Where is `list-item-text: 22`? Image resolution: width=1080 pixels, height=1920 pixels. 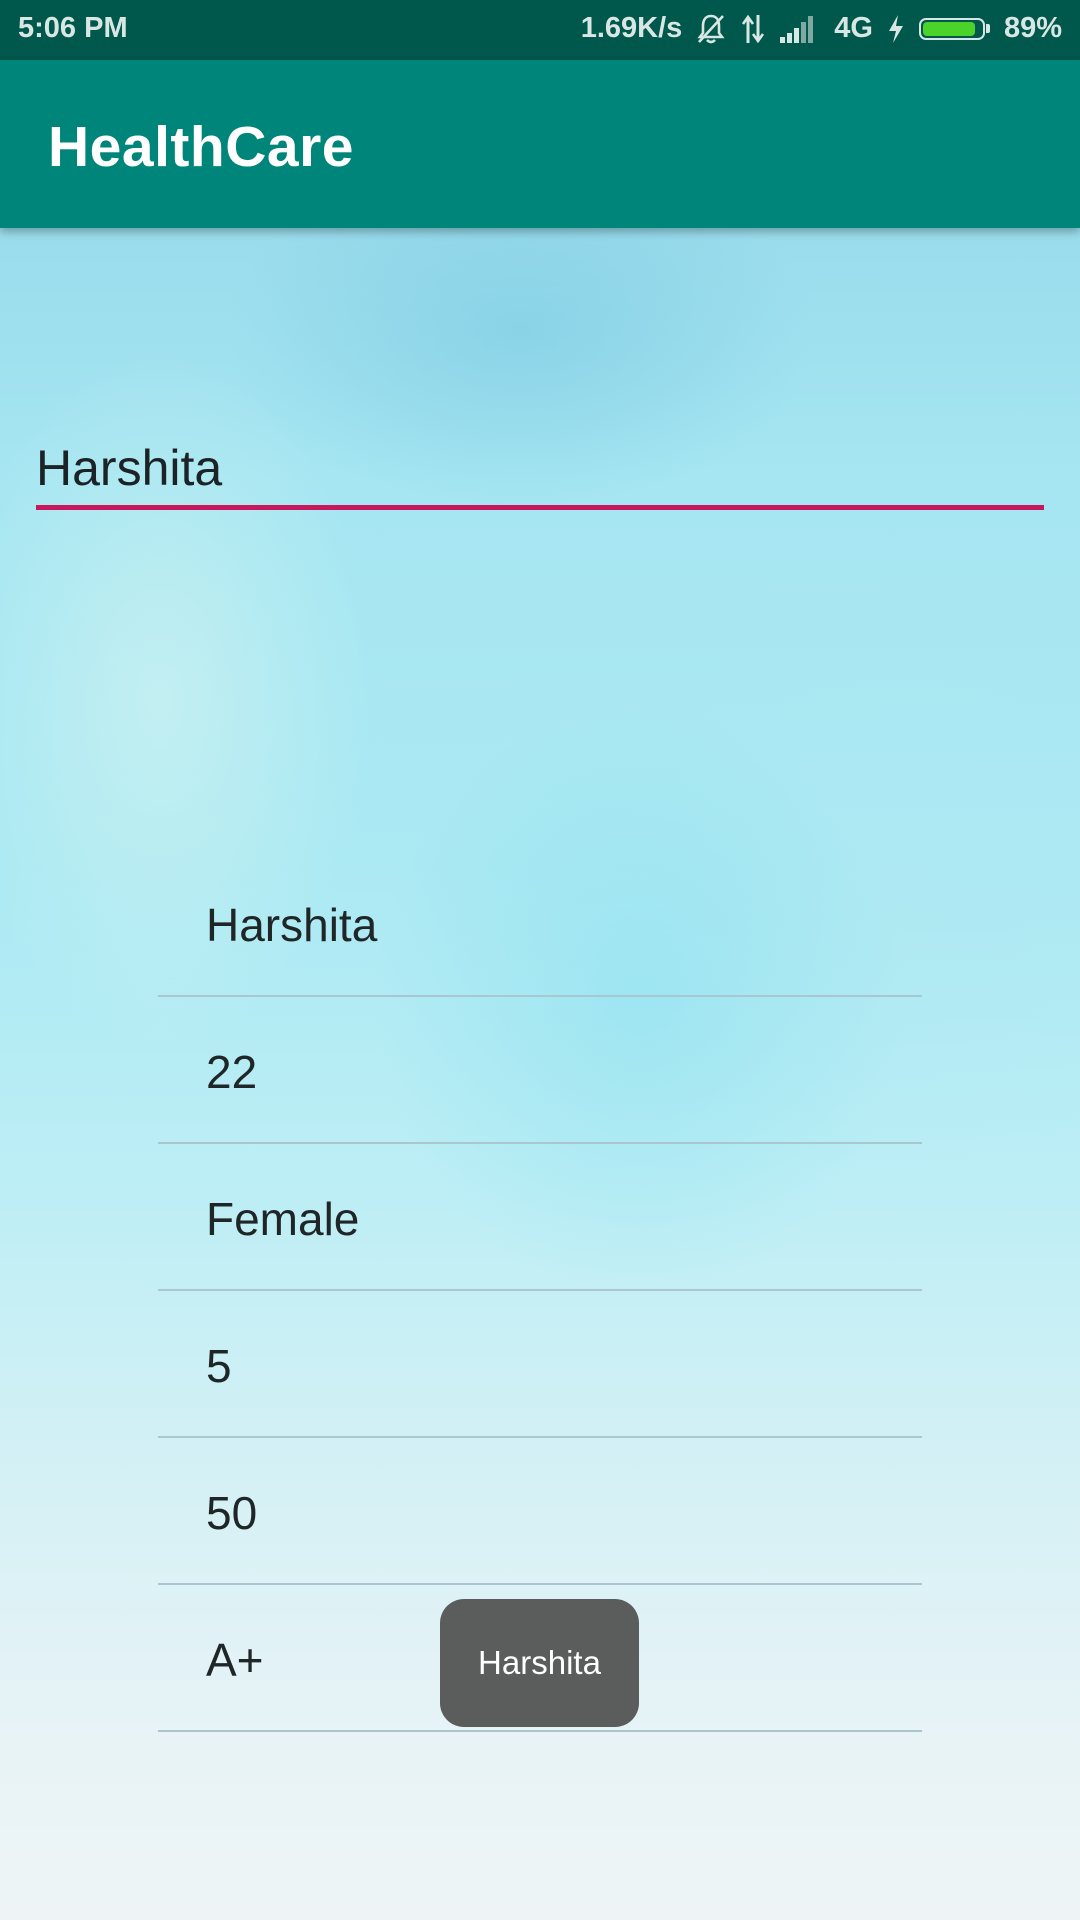 list-item-text: 22 is located at coordinates (232, 1072).